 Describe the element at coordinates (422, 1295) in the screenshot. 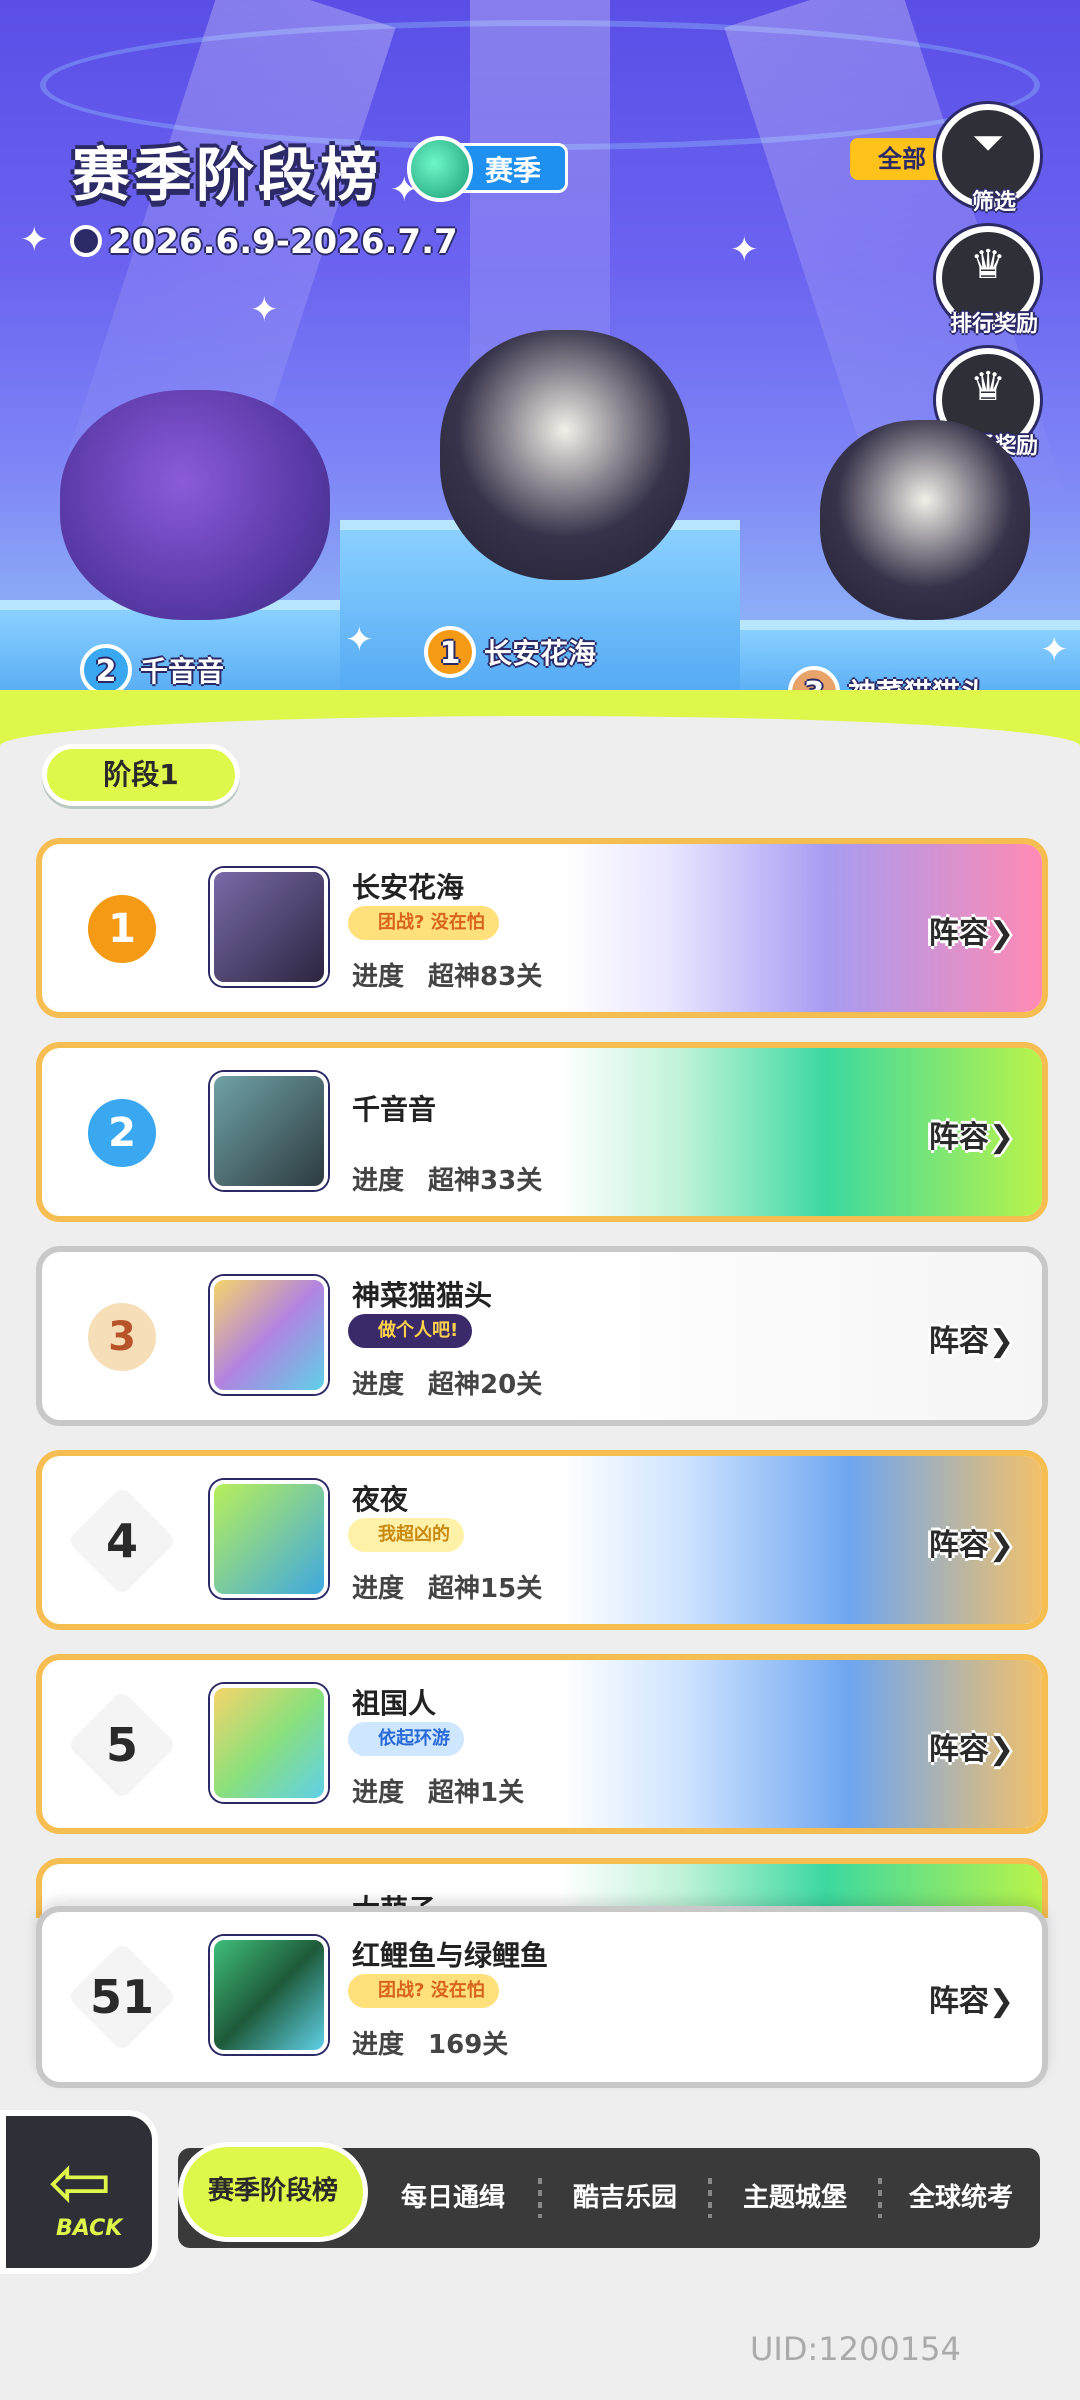

I see `player-name: 神菜猫猫头` at that location.